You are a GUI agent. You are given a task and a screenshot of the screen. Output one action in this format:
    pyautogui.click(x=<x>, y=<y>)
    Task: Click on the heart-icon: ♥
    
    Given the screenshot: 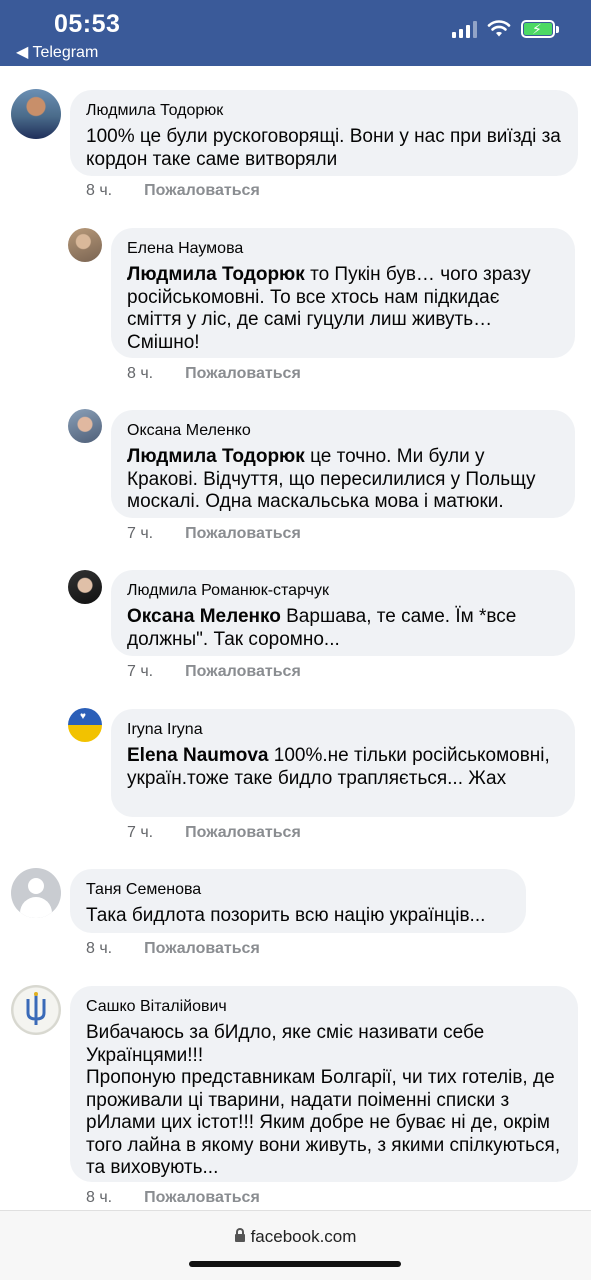 What is the action you would take?
    pyautogui.click(x=83, y=716)
    